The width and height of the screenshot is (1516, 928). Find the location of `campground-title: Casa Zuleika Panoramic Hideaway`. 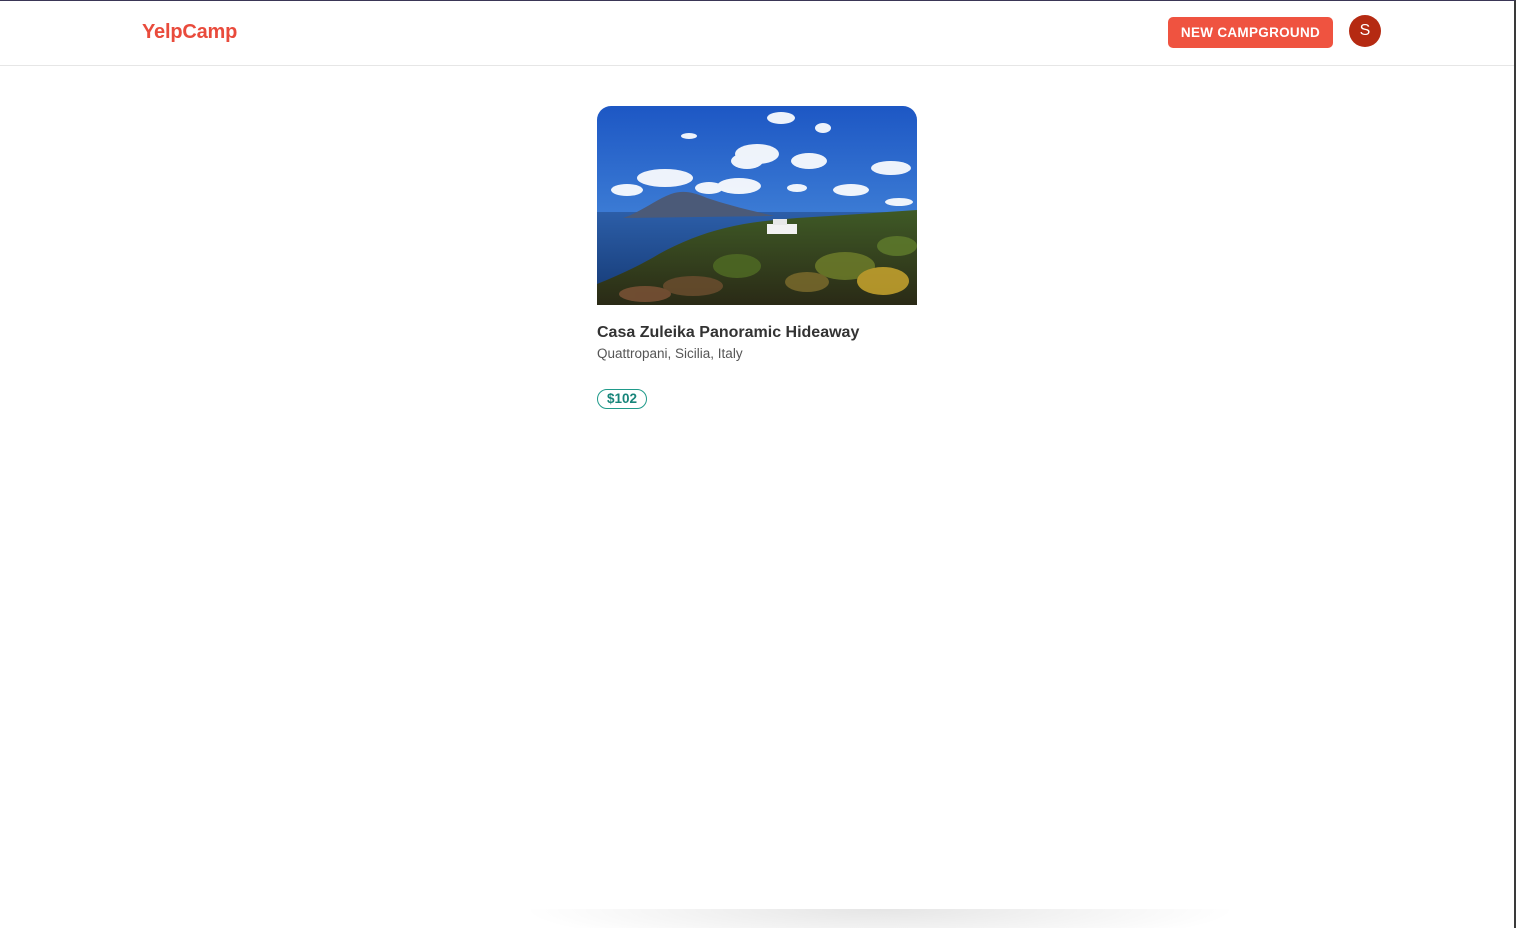

campground-title: Casa Zuleika Panoramic Hideaway is located at coordinates (757, 333).